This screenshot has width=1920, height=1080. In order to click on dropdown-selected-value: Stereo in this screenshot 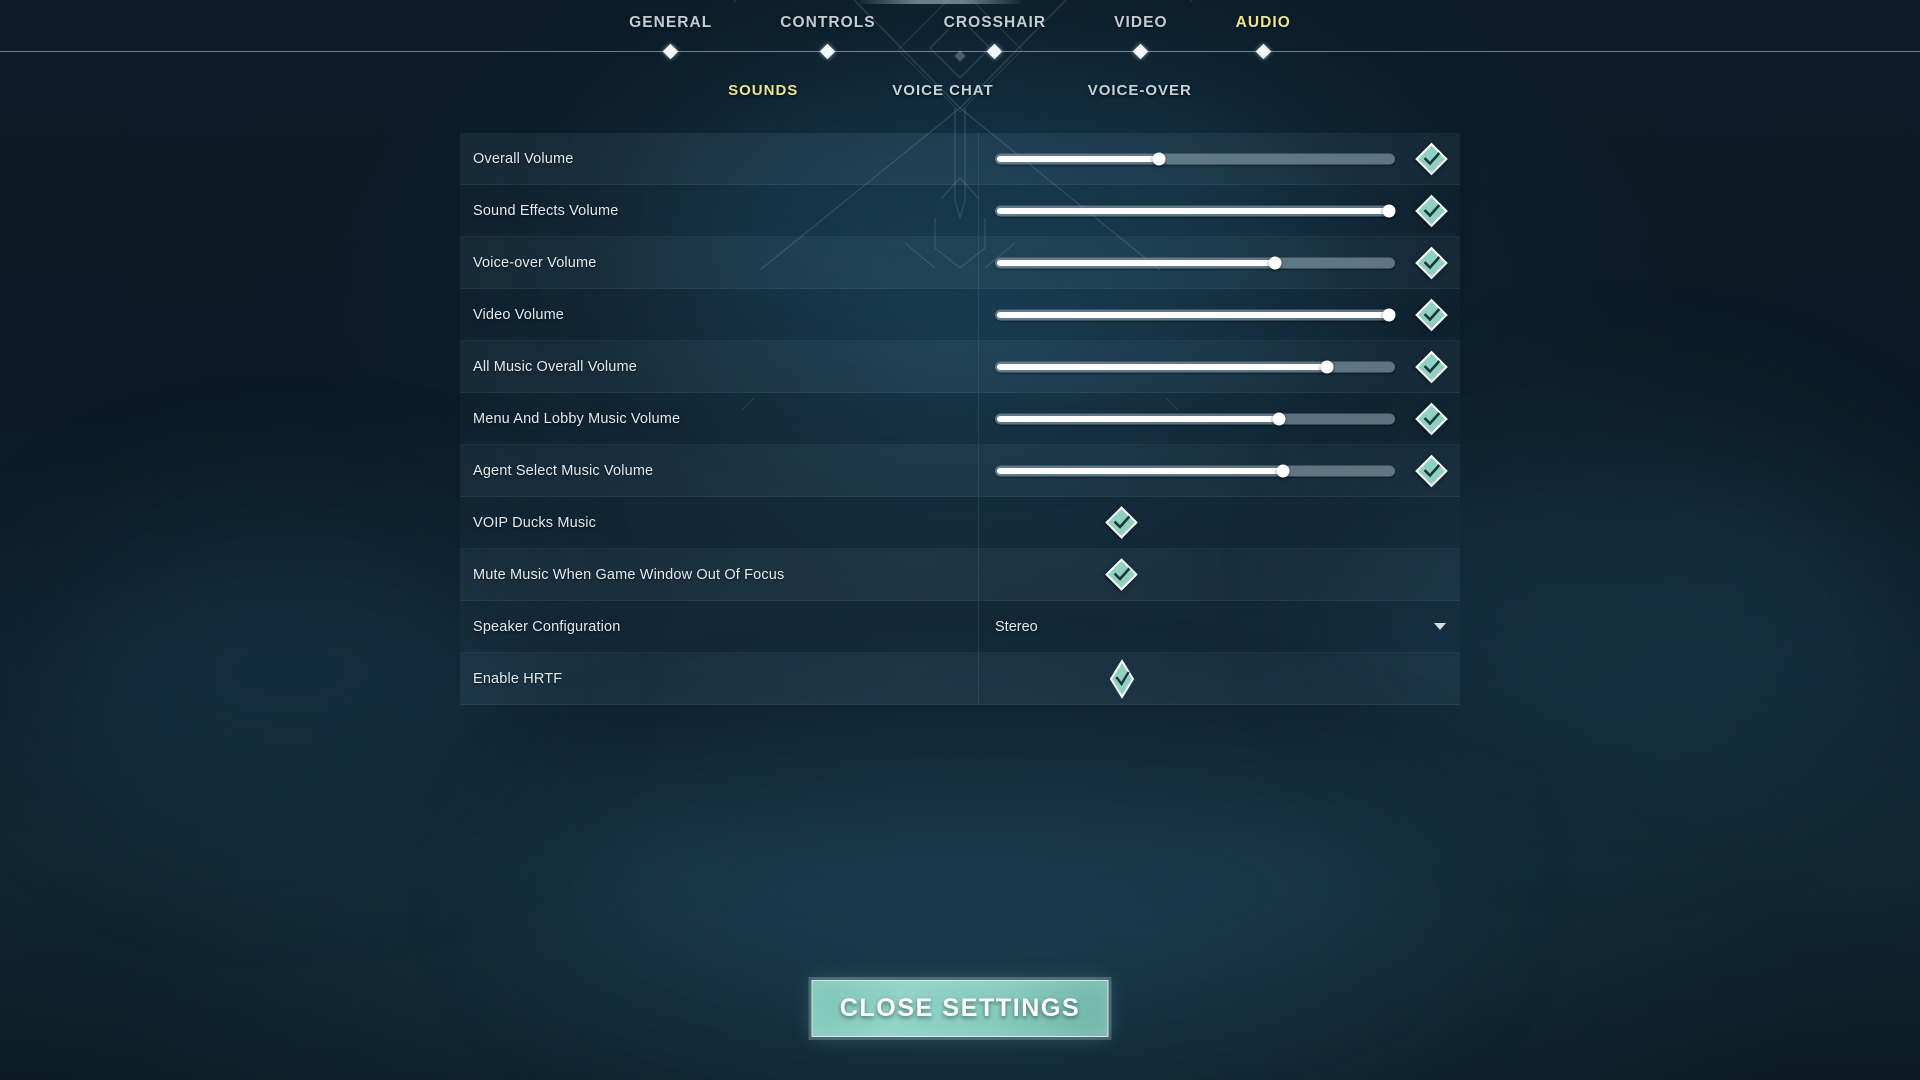, I will do `click(1016, 626)`.